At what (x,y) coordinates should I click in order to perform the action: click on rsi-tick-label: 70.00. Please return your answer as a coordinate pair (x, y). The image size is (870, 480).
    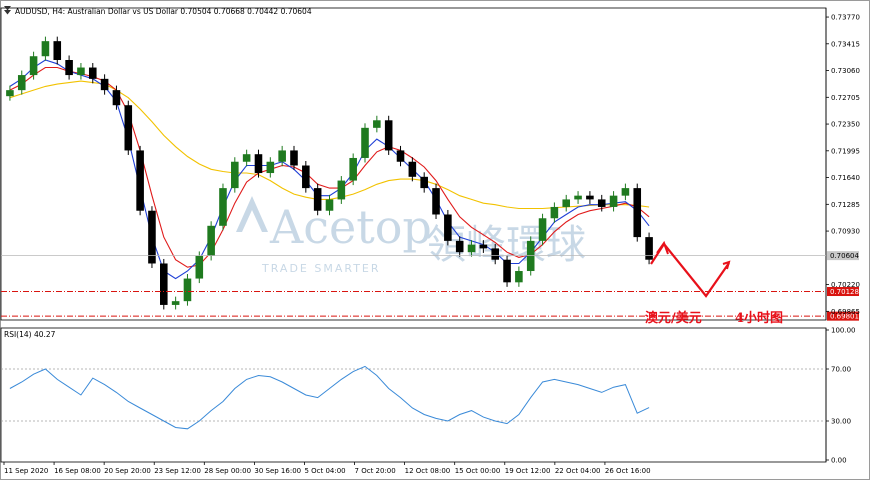
    Looking at the image, I should click on (841, 370).